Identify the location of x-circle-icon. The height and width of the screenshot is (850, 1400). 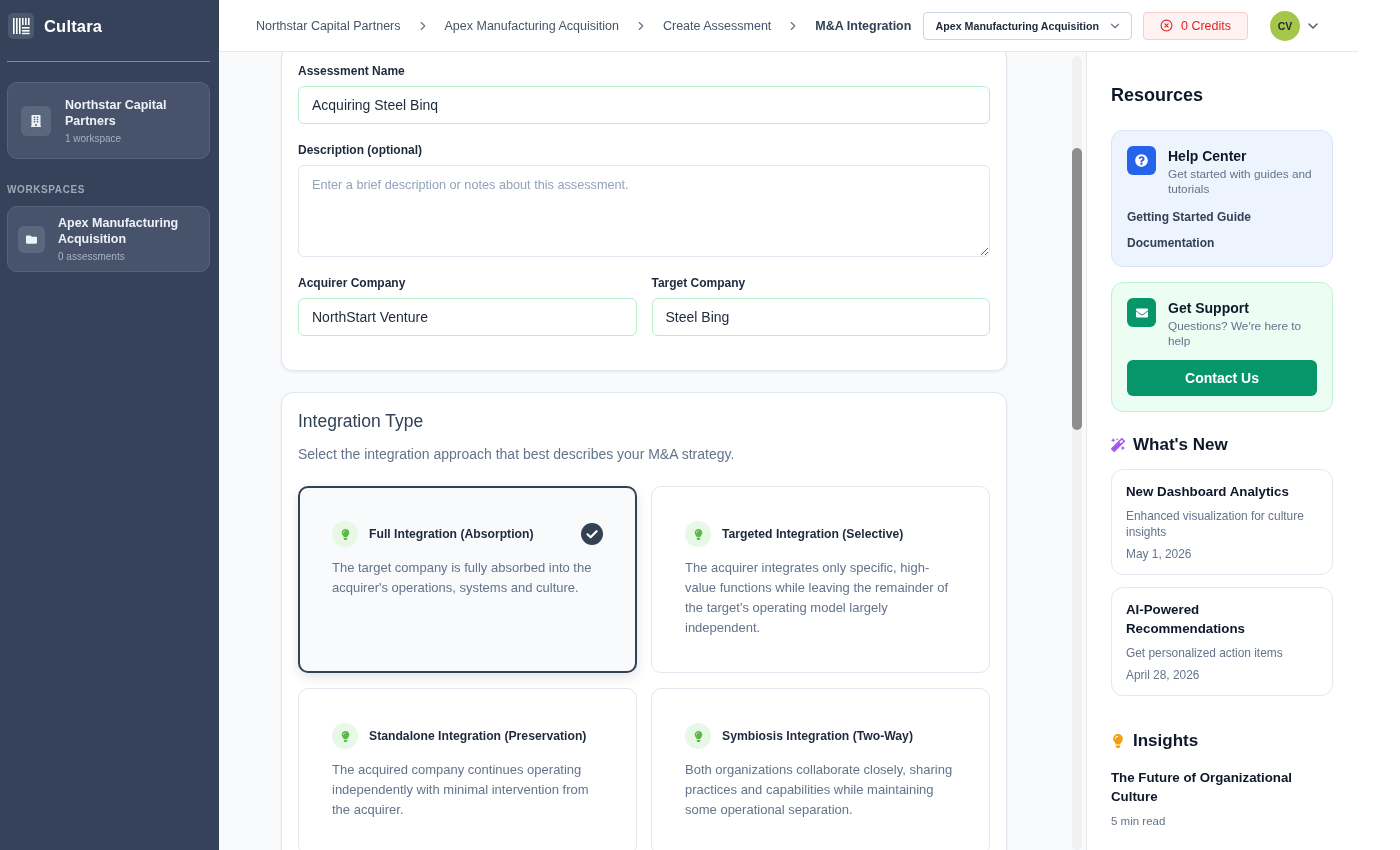
(1166, 25).